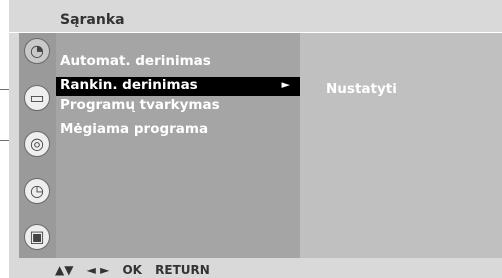  I want to click on setup-satellite-dish-icon: ◔, so click(37, 51).